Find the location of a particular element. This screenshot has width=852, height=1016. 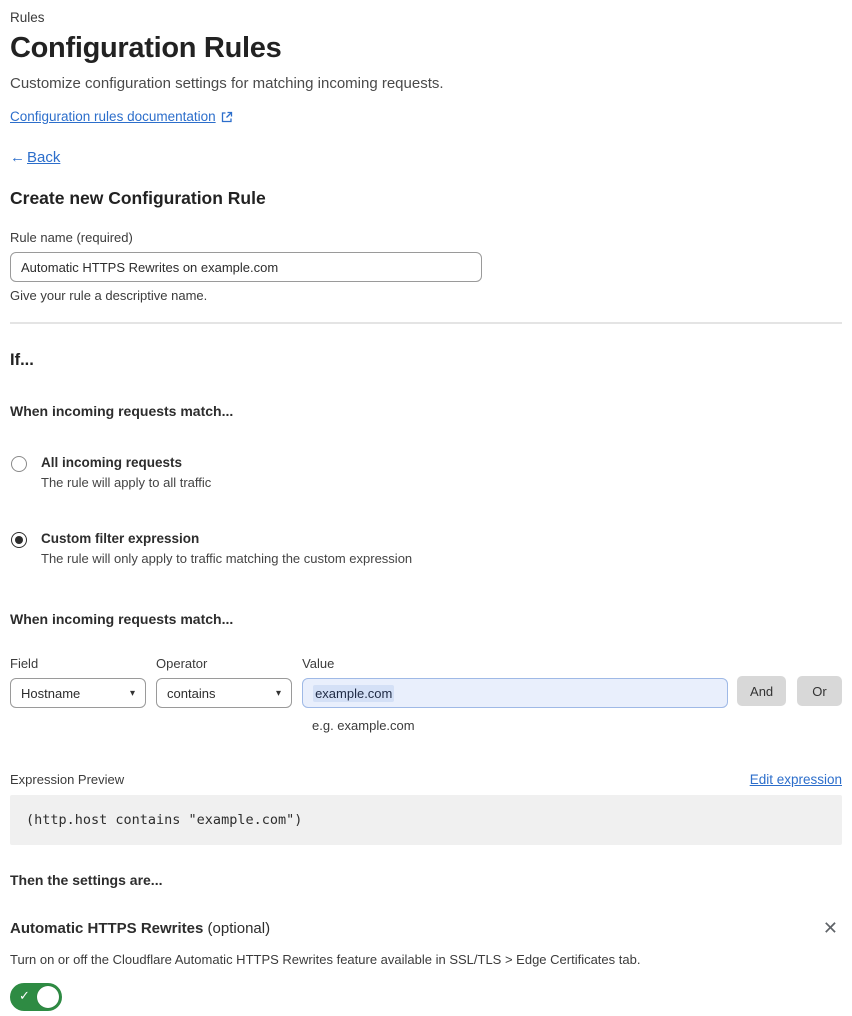

page-title: Configuration Rules is located at coordinates (146, 48).